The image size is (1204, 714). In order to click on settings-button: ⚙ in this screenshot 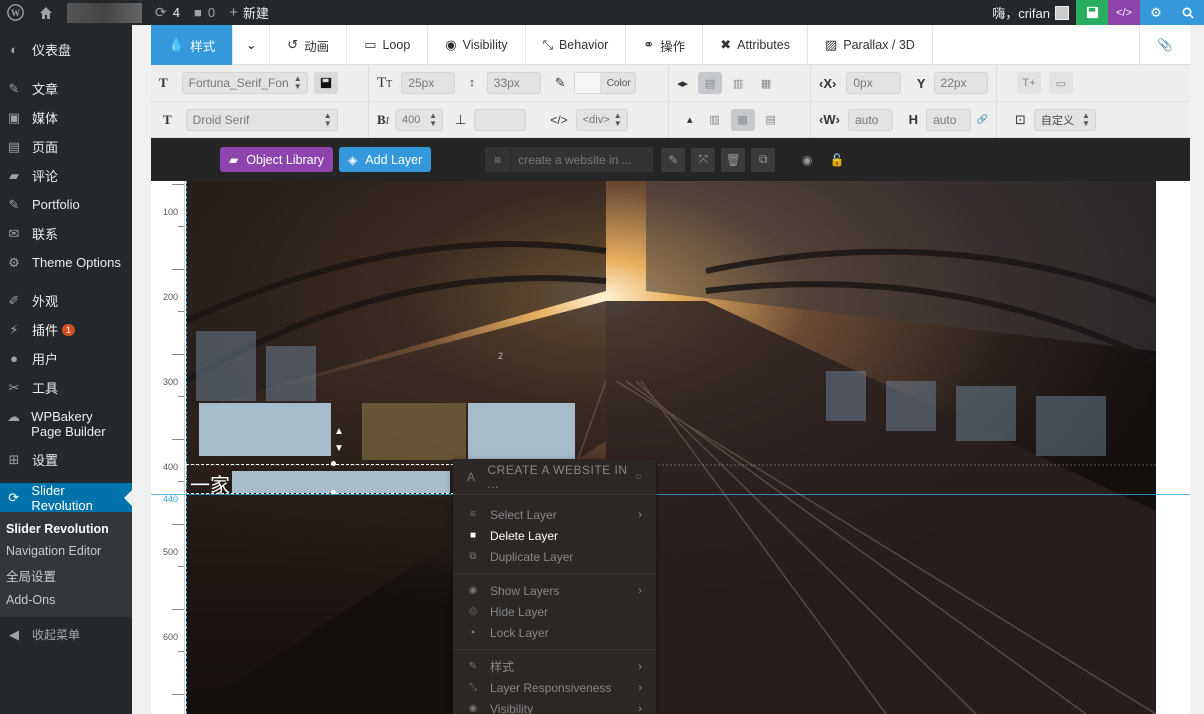, I will do `click(1156, 12)`.